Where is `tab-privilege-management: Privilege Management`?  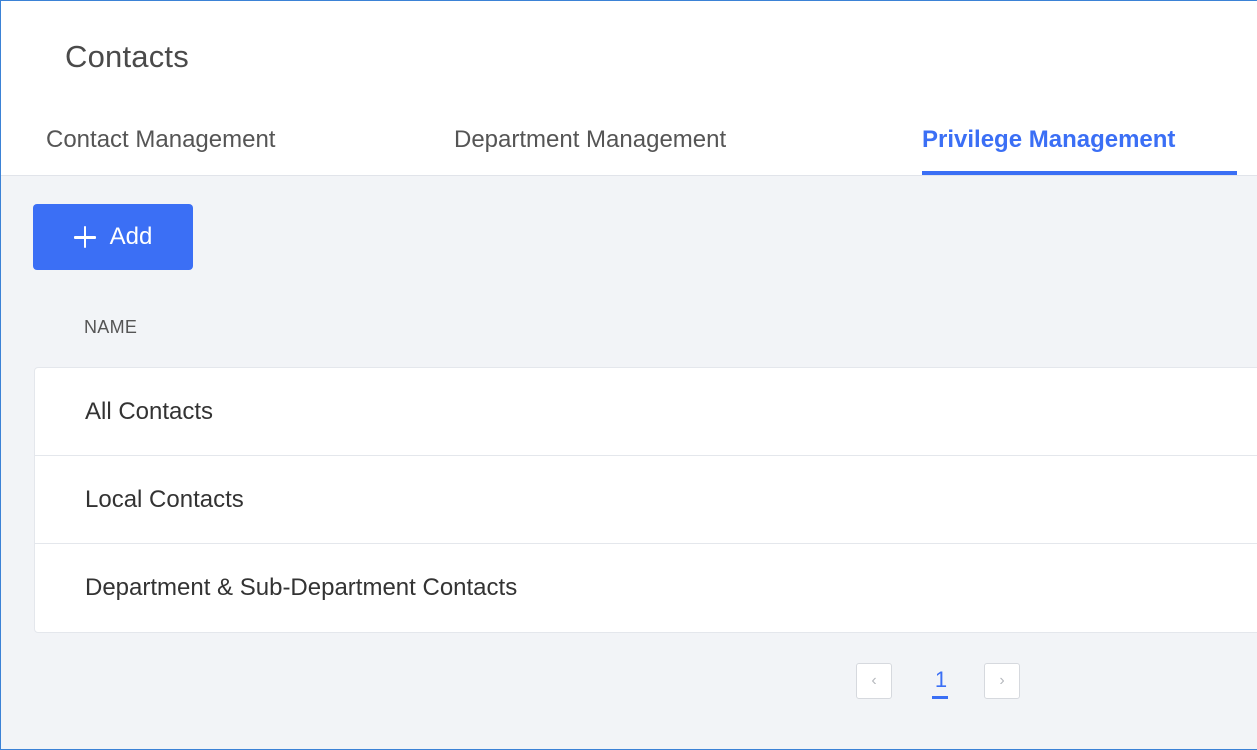 tab-privilege-management: Privilege Management is located at coordinates (1048, 140).